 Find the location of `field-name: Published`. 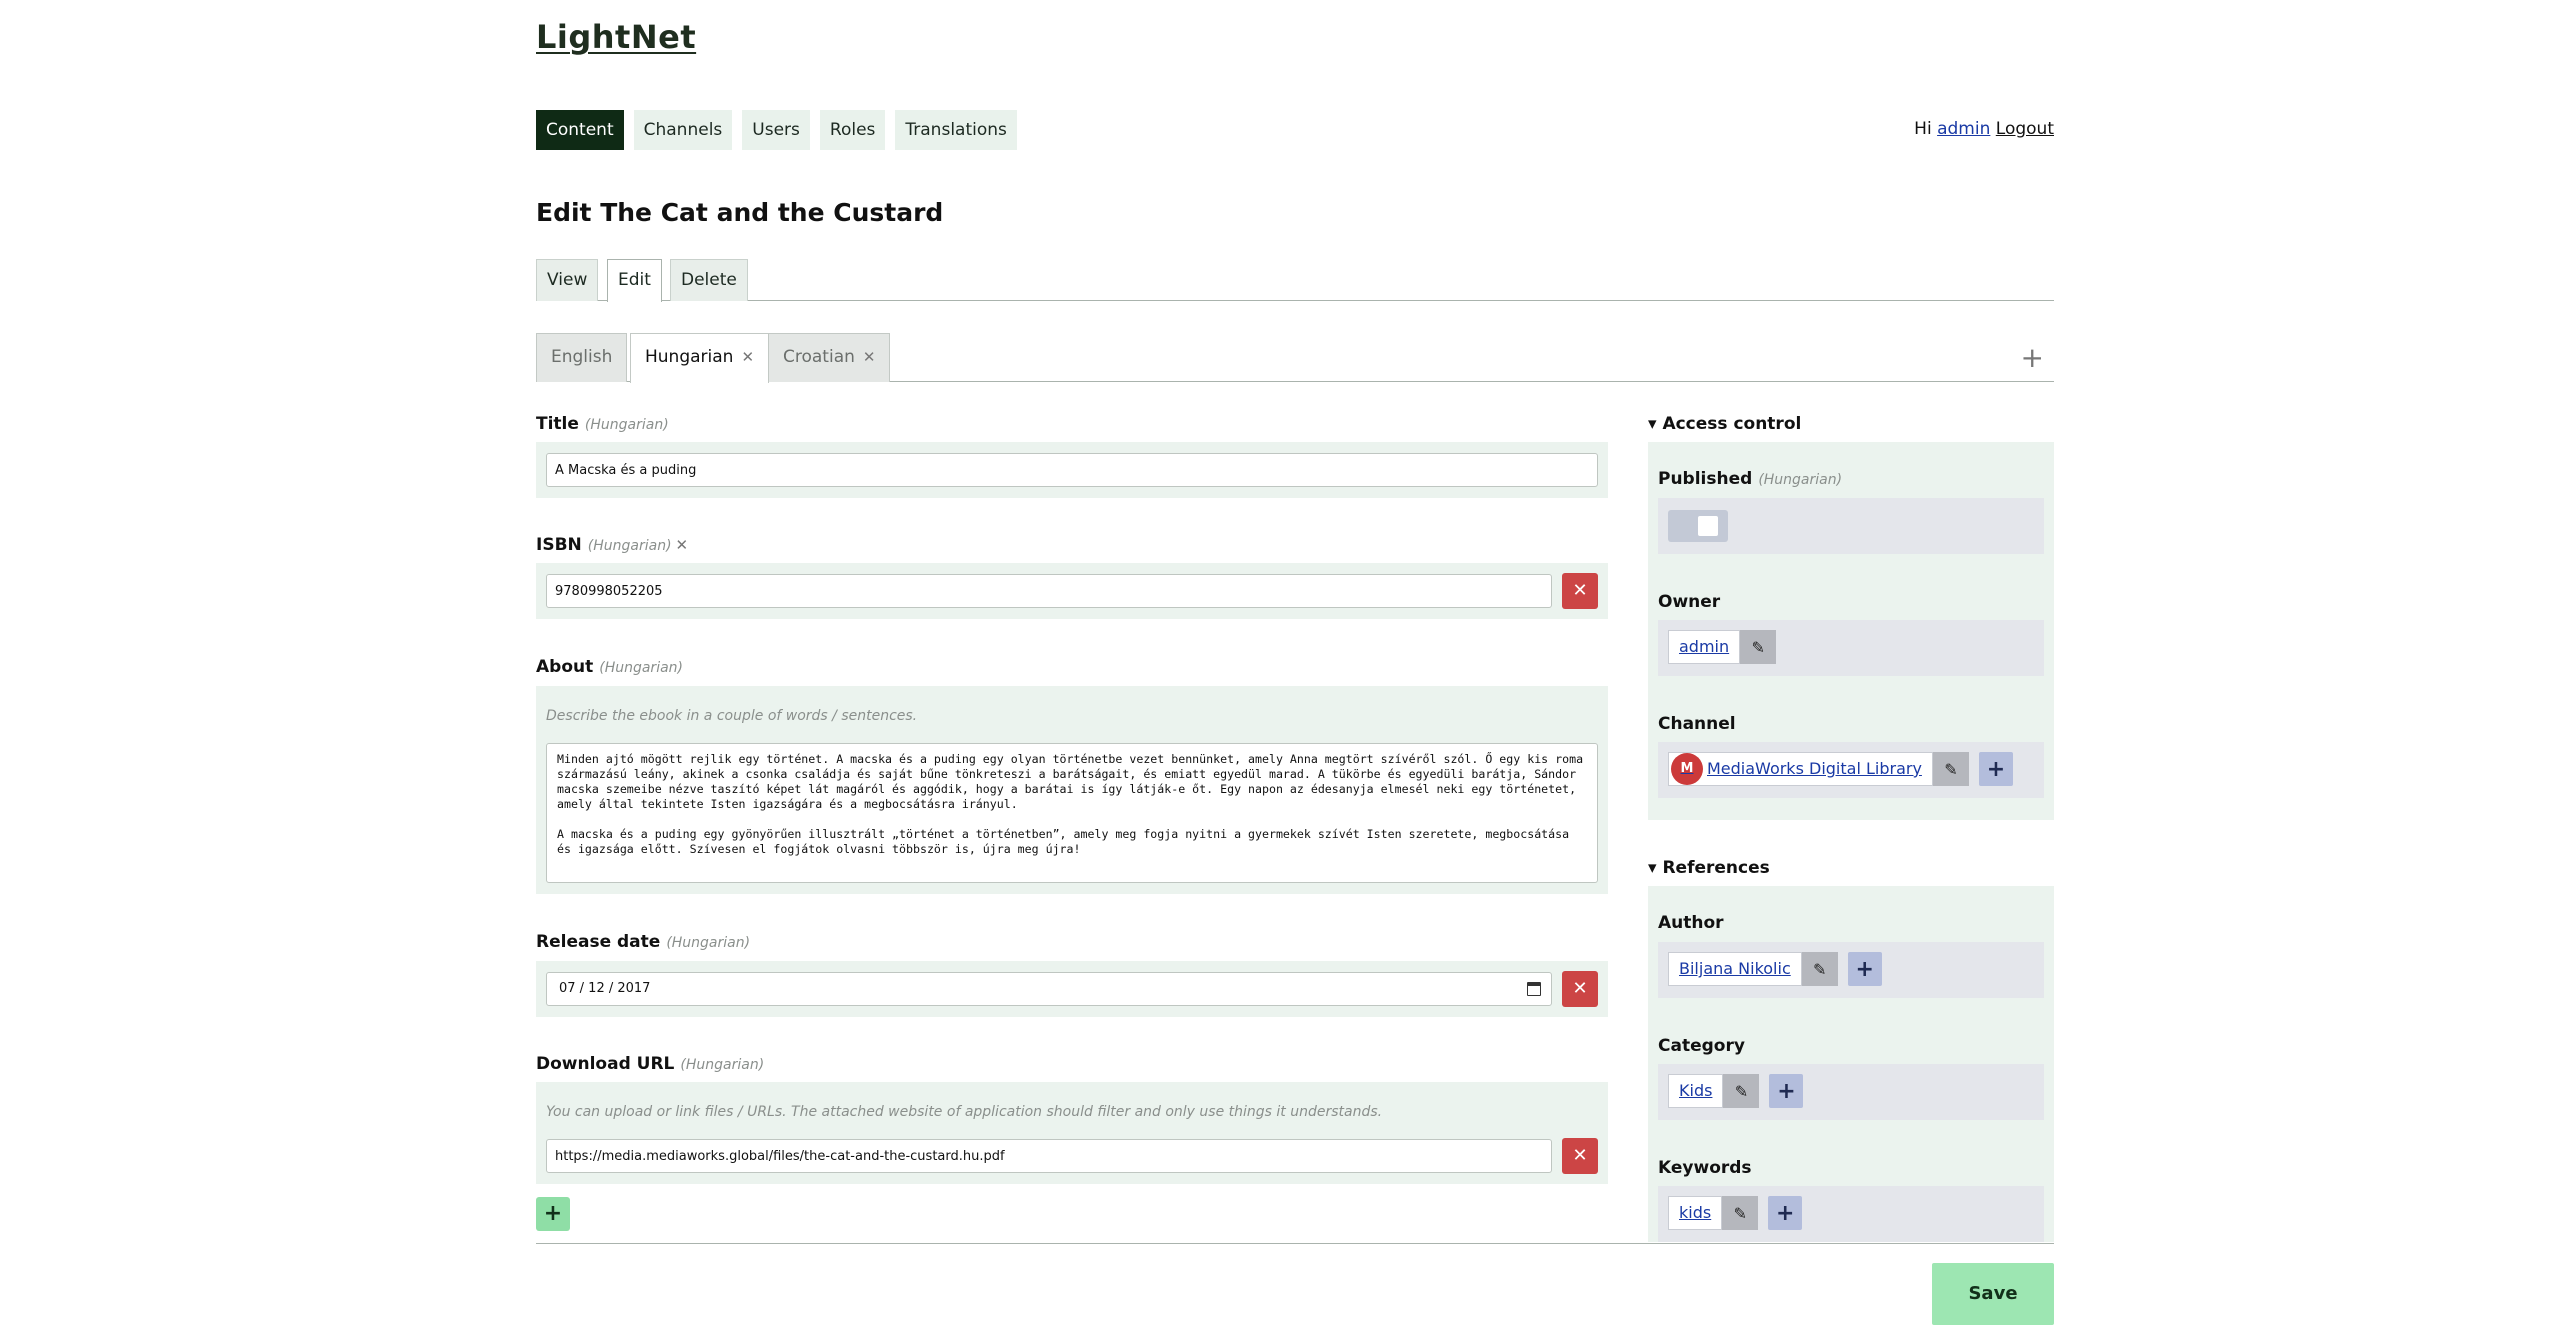

field-name: Published is located at coordinates (1705, 479).